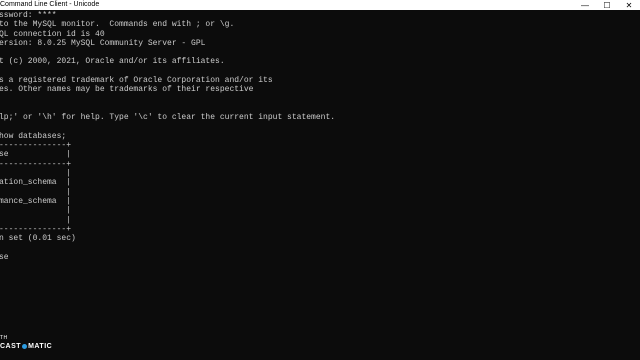  I want to click on watermark-logo: CAST MATIC, so click(26, 346).